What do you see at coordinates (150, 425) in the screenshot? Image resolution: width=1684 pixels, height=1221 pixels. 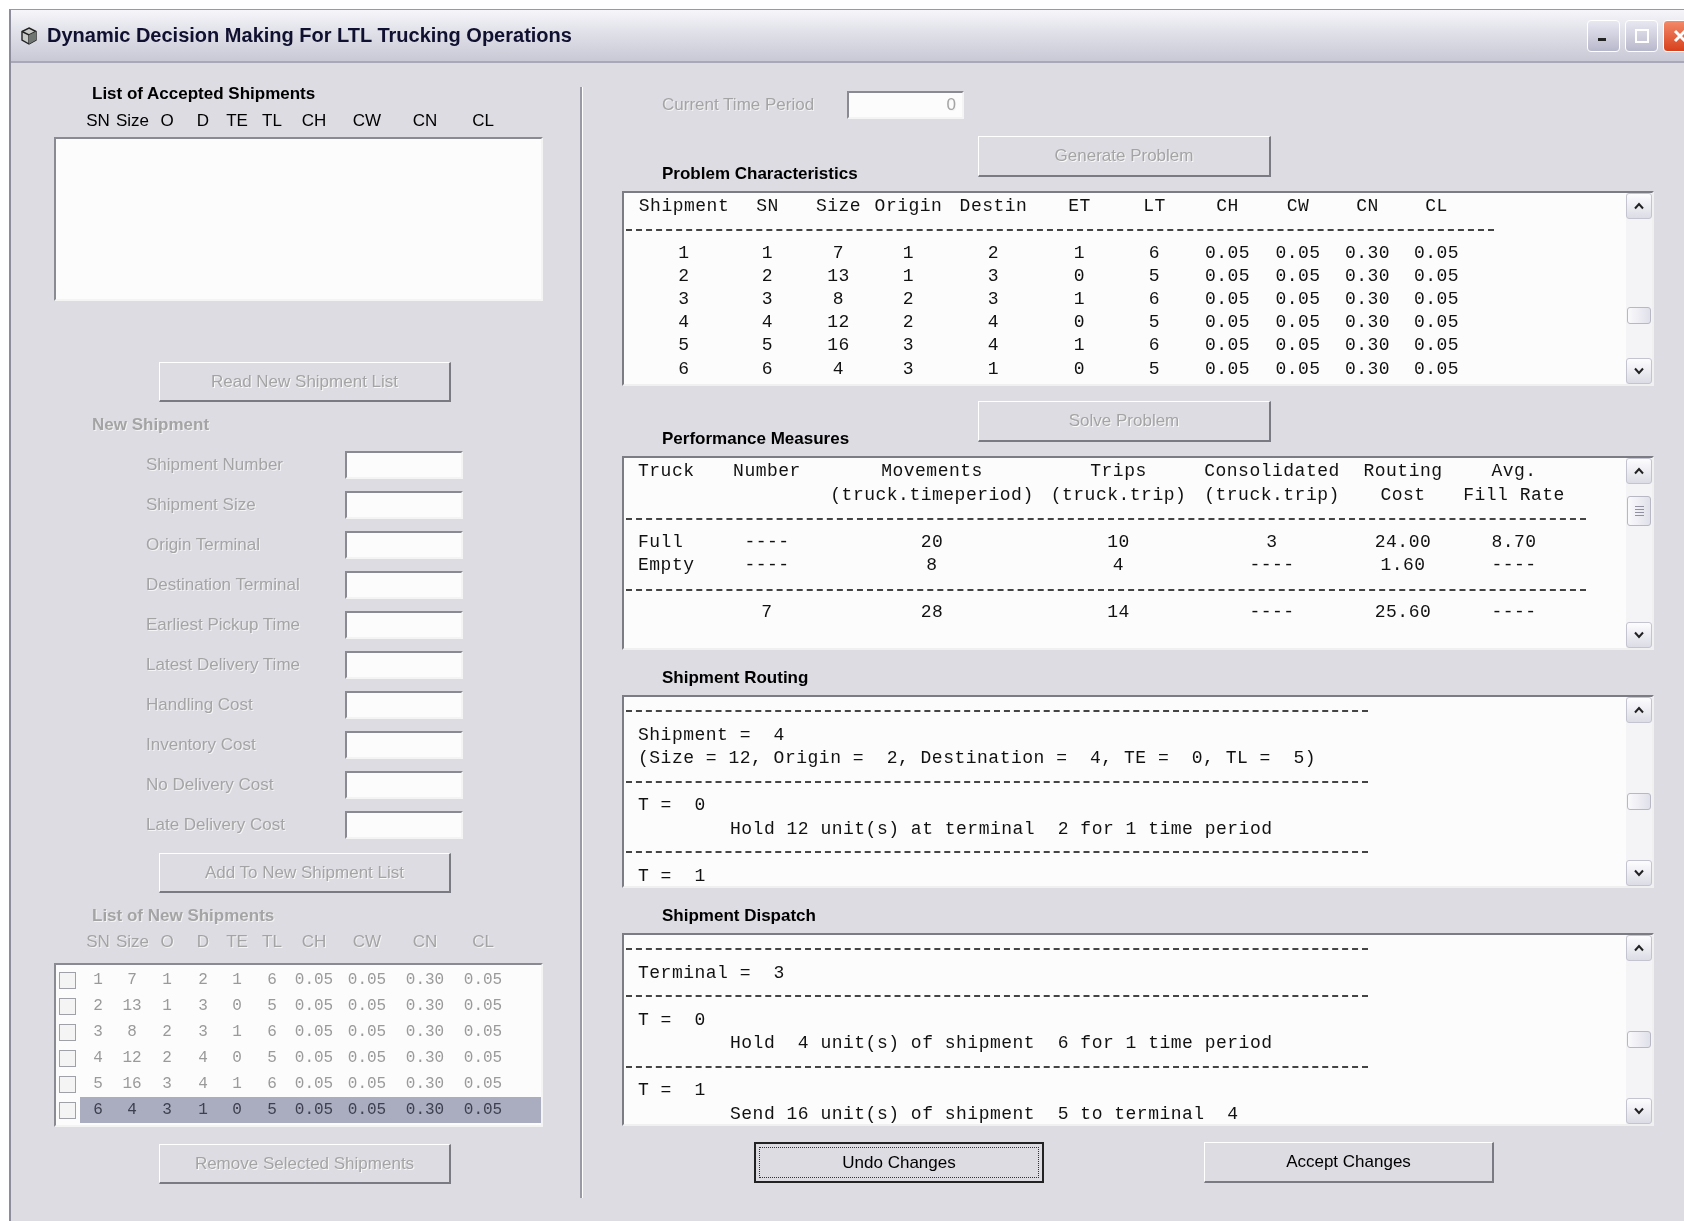 I see `section-title: New Shipment` at bounding box center [150, 425].